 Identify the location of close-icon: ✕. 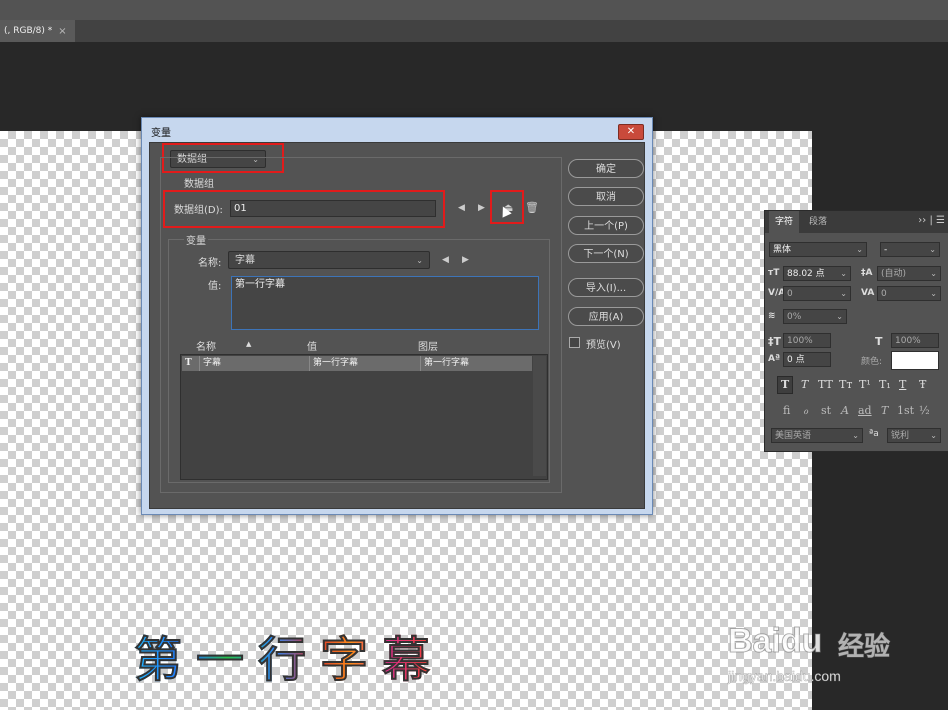
(631, 132).